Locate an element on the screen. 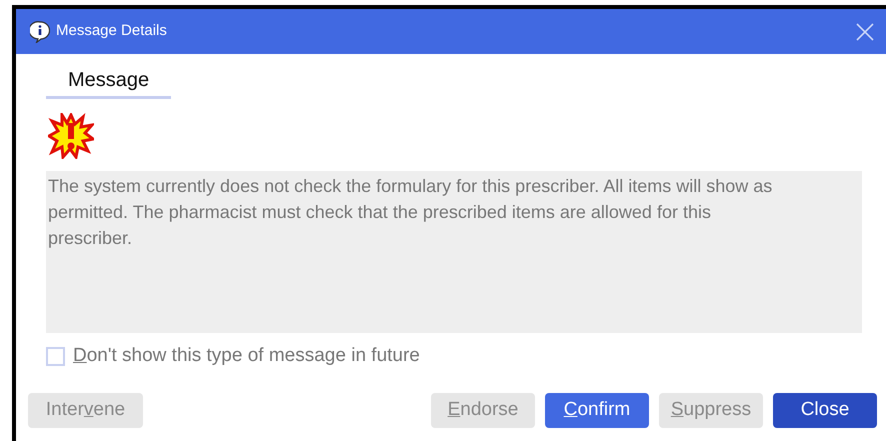  checkbox-label: Don't show this type of message in future is located at coordinates (246, 356).